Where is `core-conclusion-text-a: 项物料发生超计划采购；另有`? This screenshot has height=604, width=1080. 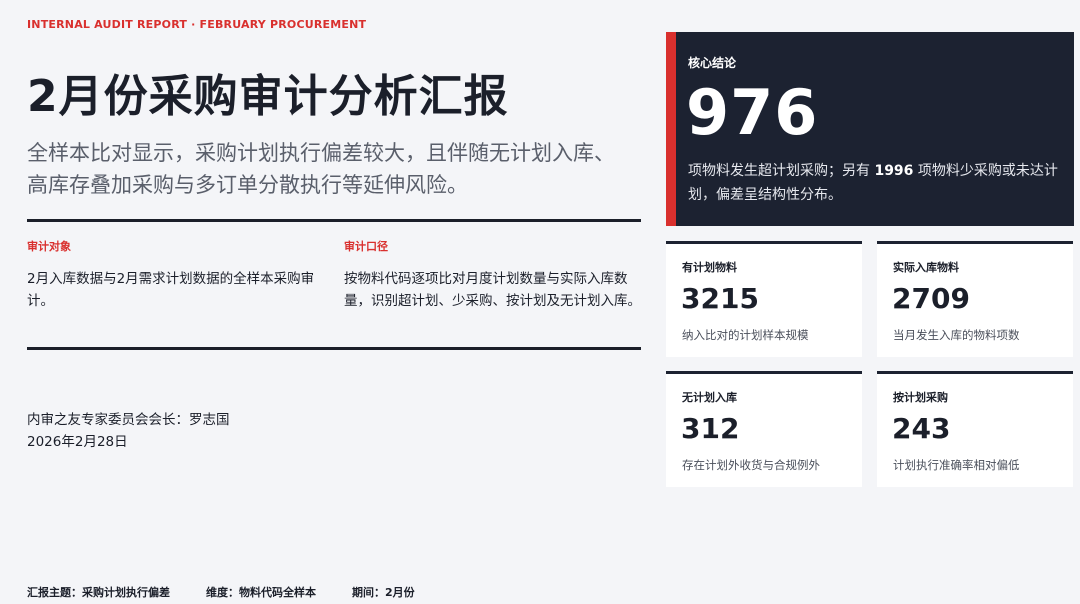
core-conclusion-text-a: 项物料发生超计划采购；另有 is located at coordinates (781, 171).